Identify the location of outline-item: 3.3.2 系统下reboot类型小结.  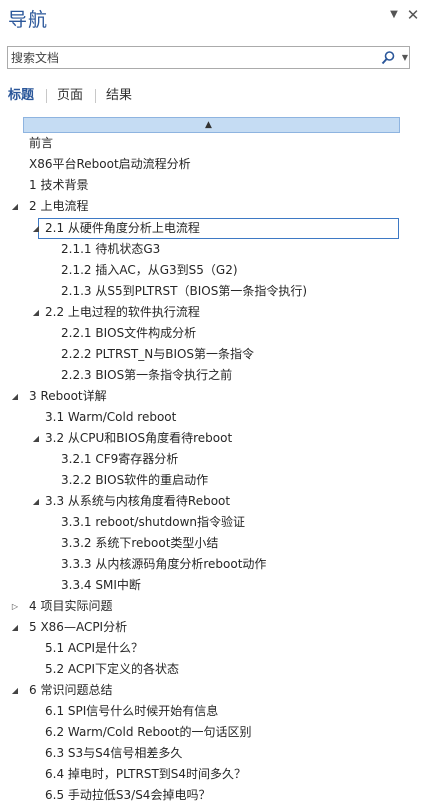
(214, 543).